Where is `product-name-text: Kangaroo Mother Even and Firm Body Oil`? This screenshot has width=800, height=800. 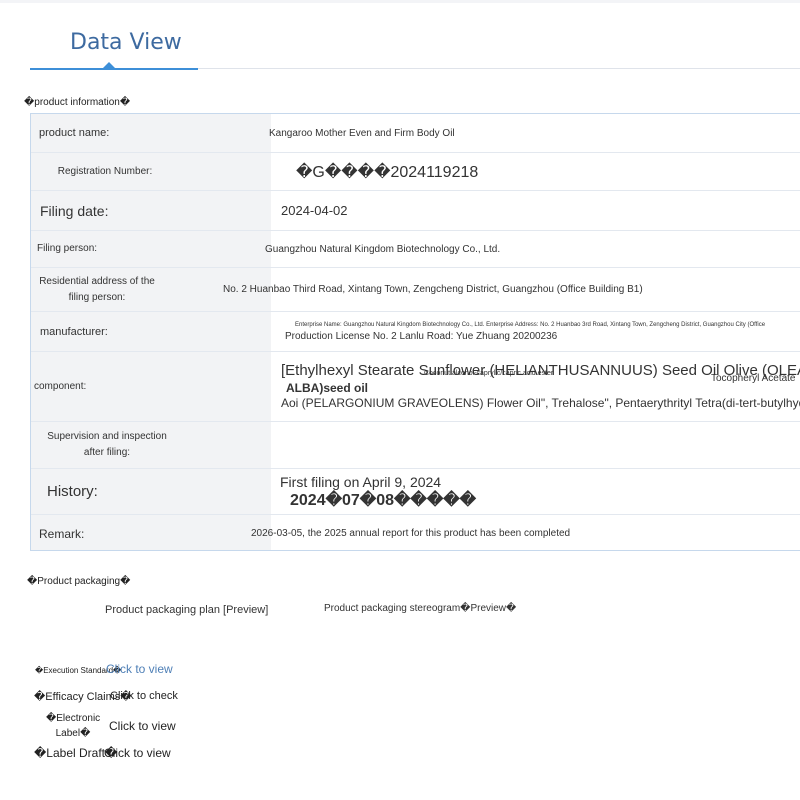 product-name-text: Kangaroo Mother Even and Firm Body Oil is located at coordinates (362, 133).